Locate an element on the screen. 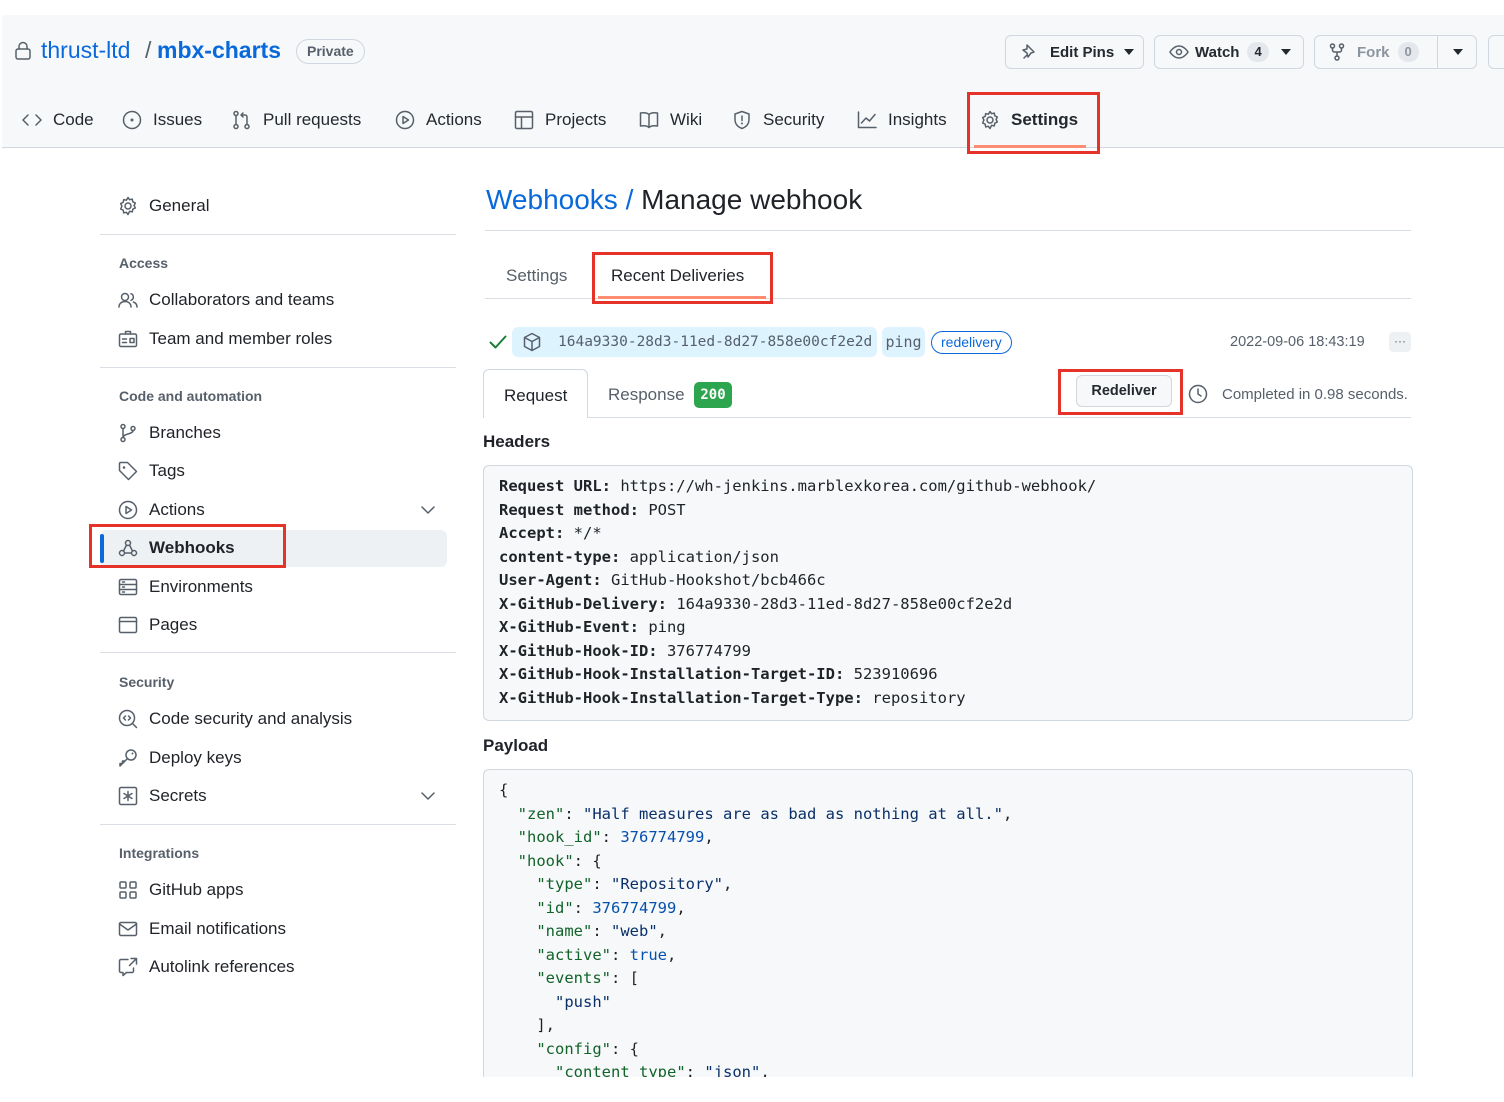  sidebar-item-team-roles: Team and member roles is located at coordinates (225, 339).